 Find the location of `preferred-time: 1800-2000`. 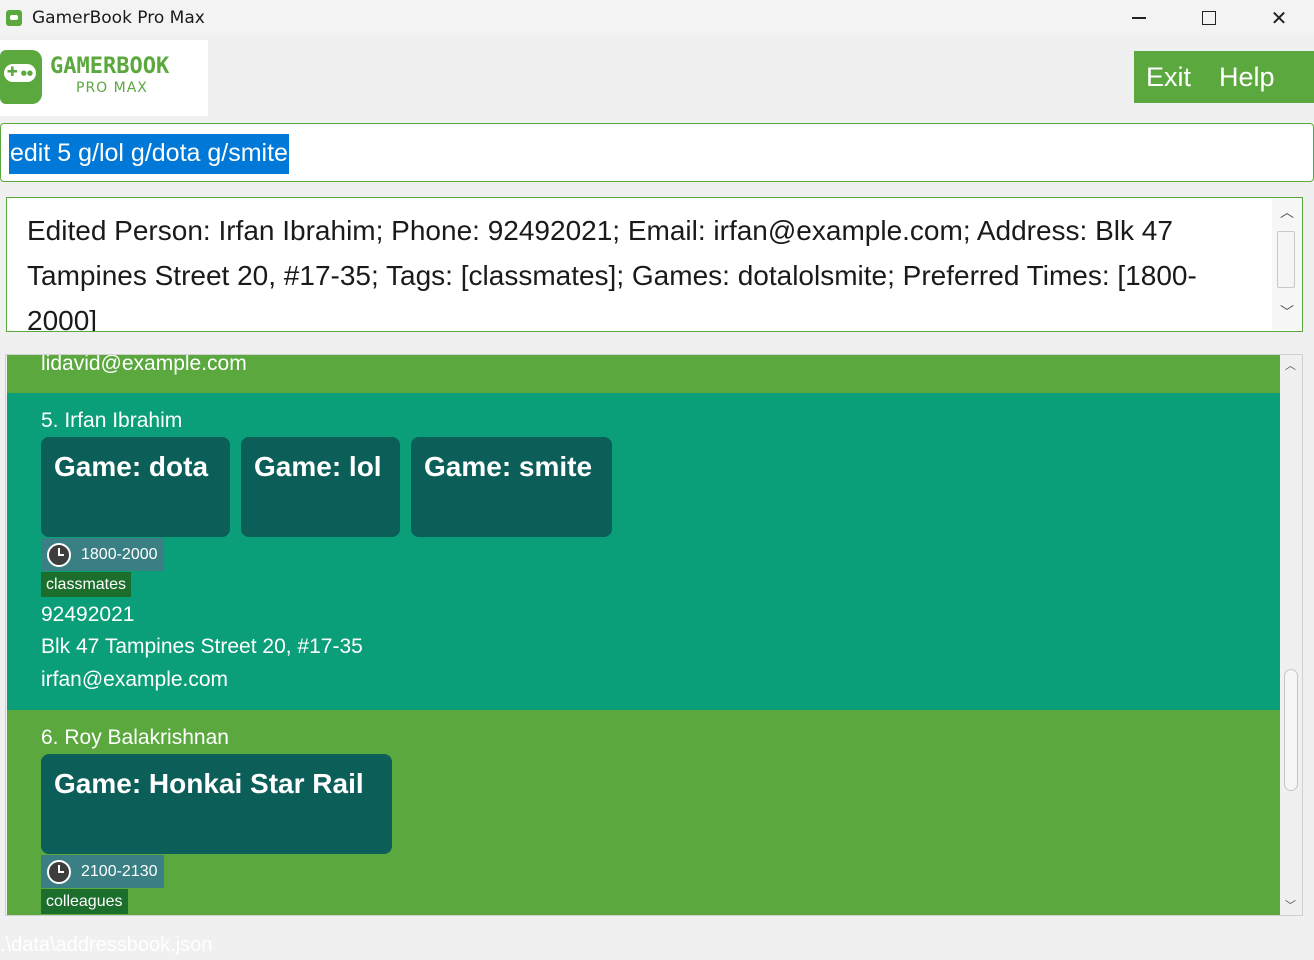

preferred-time: 1800-2000 is located at coordinates (119, 554).